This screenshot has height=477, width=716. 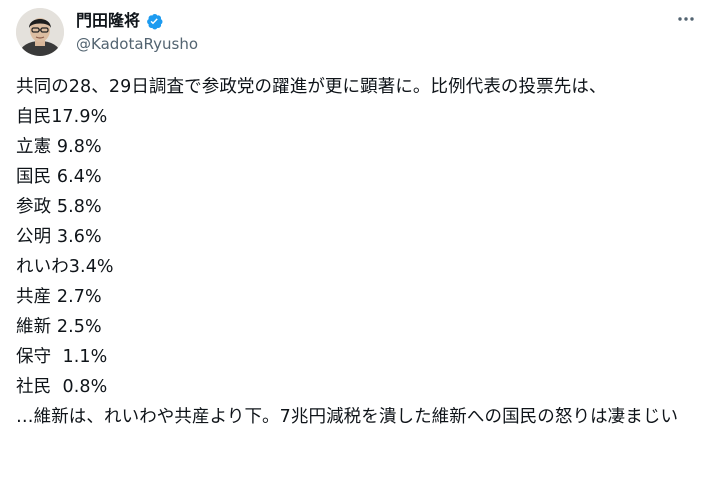 What do you see at coordinates (137, 44) in the screenshot?
I see `user-handle: @KadotaRyusho` at bounding box center [137, 44].